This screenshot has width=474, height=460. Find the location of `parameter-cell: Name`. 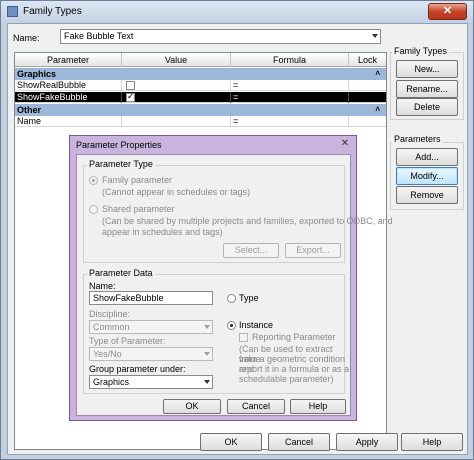

parameter-cell: Name is located at coordinates (68, 121).